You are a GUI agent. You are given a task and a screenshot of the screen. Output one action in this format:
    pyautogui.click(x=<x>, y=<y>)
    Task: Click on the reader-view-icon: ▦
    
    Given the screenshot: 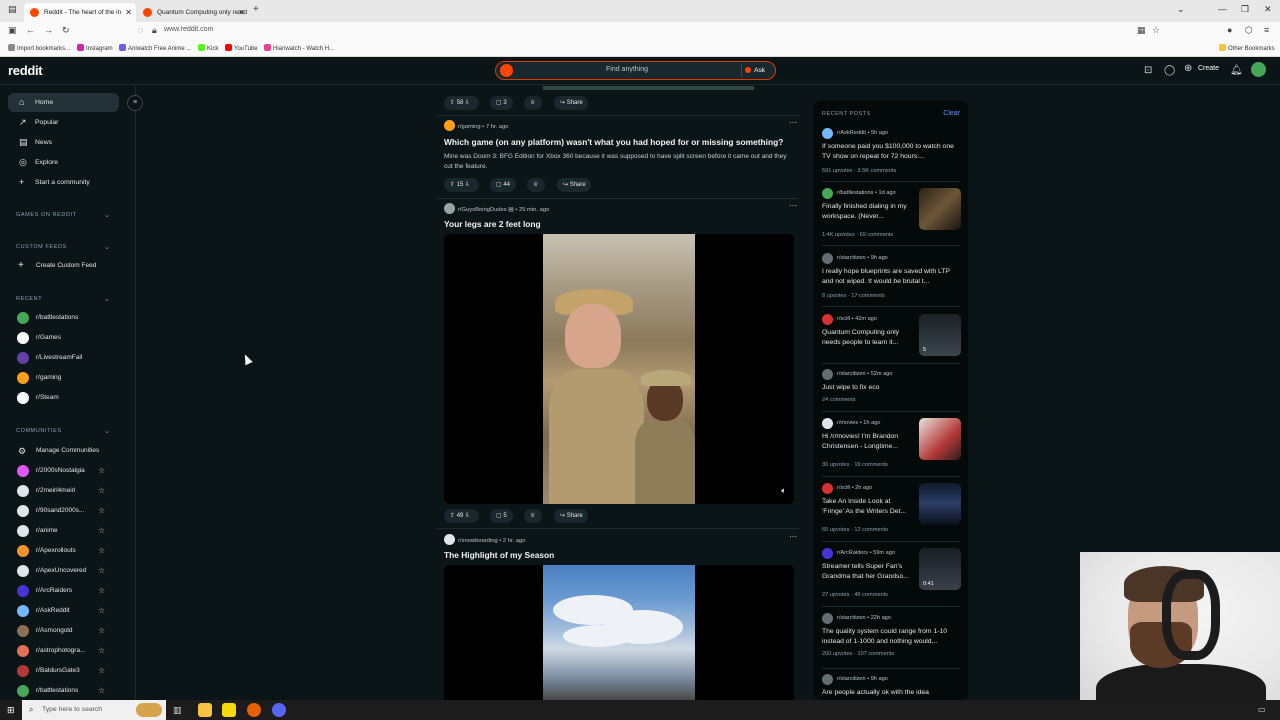 What is the action you would take?
    pyautogui.click(x=1141, y=30)
    